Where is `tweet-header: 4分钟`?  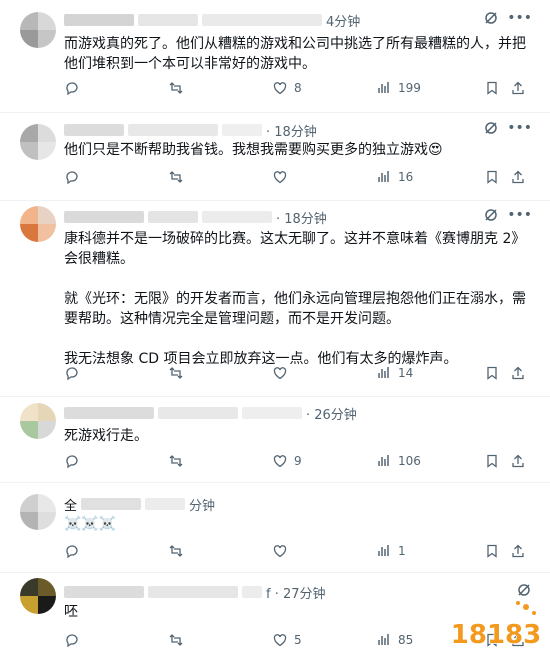
tweet-header: 4分钟 is located at coordinates (212, 20).